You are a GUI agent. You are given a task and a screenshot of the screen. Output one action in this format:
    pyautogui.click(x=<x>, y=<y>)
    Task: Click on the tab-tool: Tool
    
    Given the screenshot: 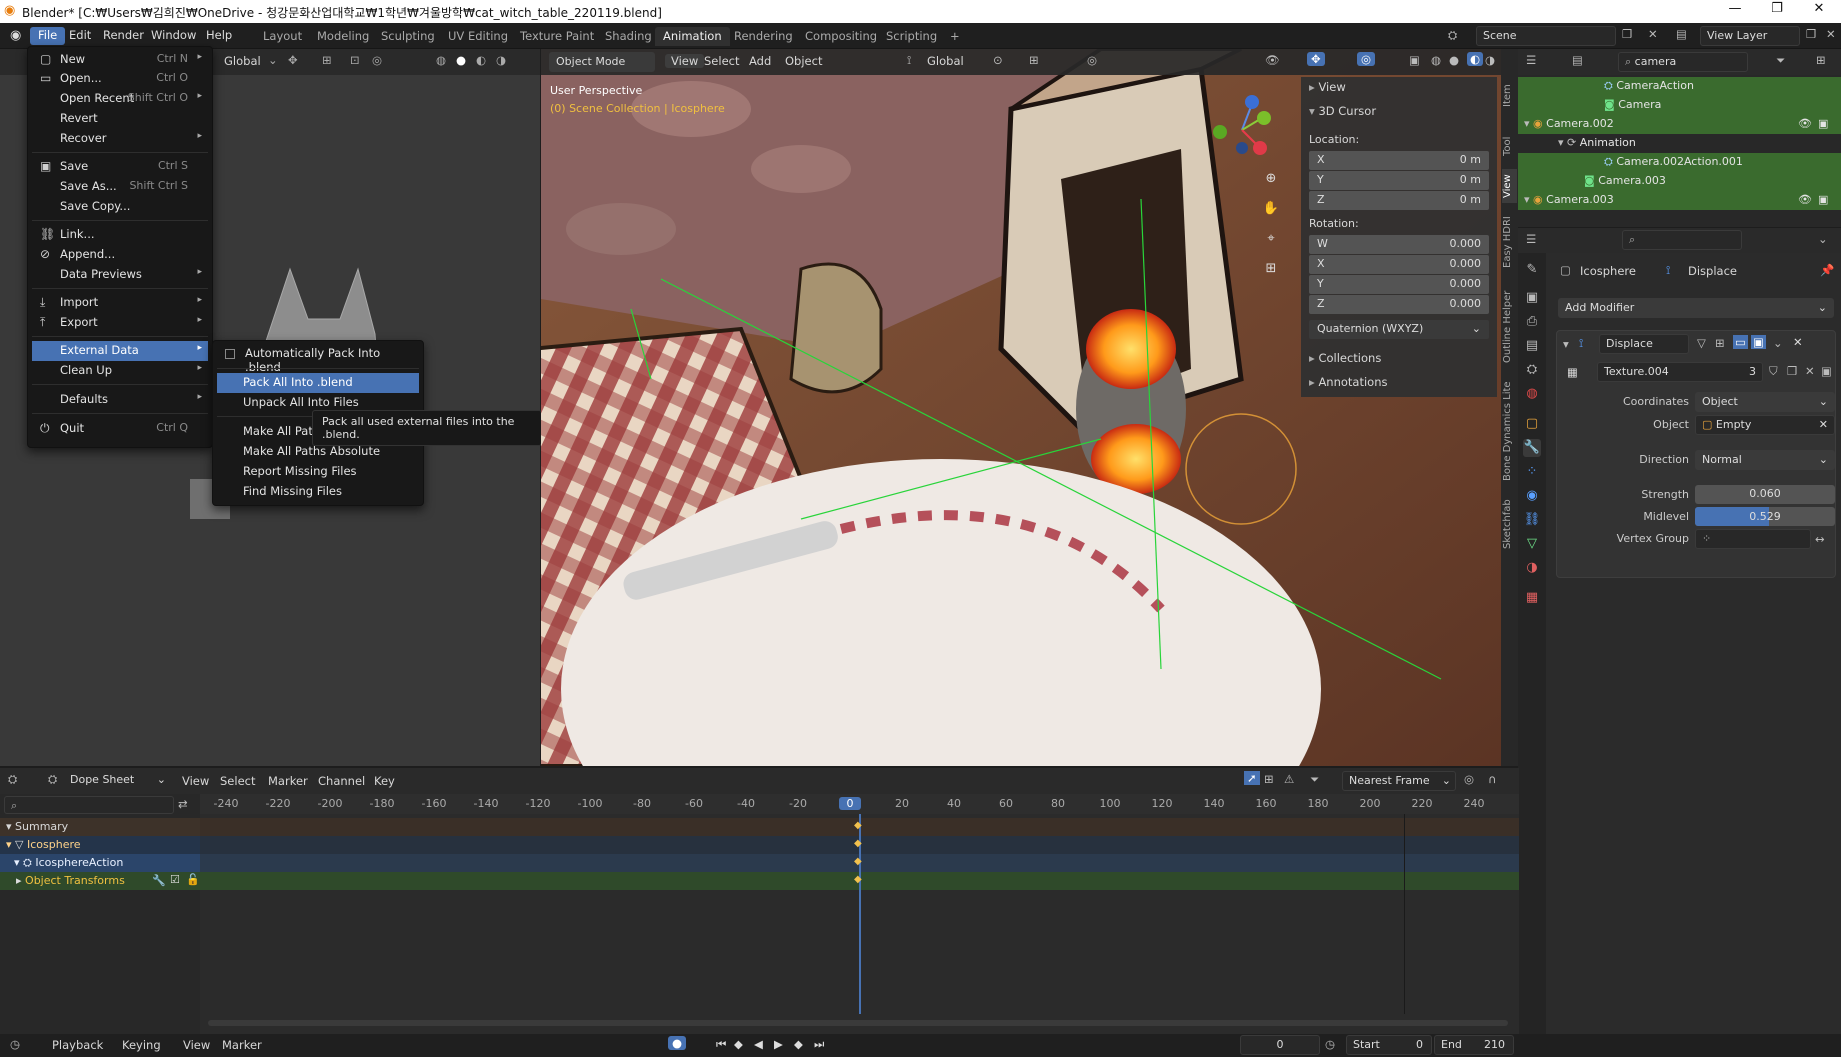 What is the action you would take?
    pyautogui.click(x=1509, y=146)
    